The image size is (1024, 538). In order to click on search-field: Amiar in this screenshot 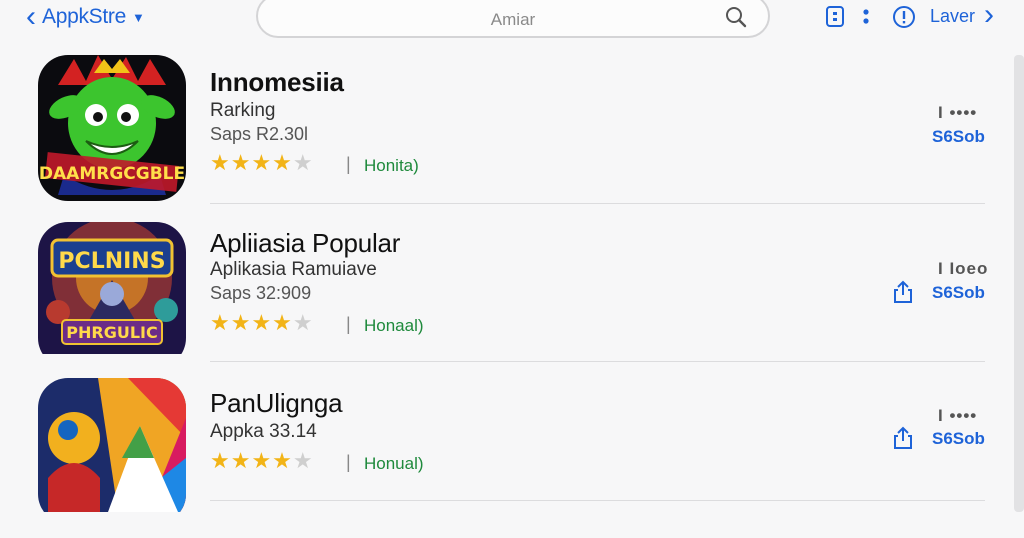, I will do `click(513, 19)`.